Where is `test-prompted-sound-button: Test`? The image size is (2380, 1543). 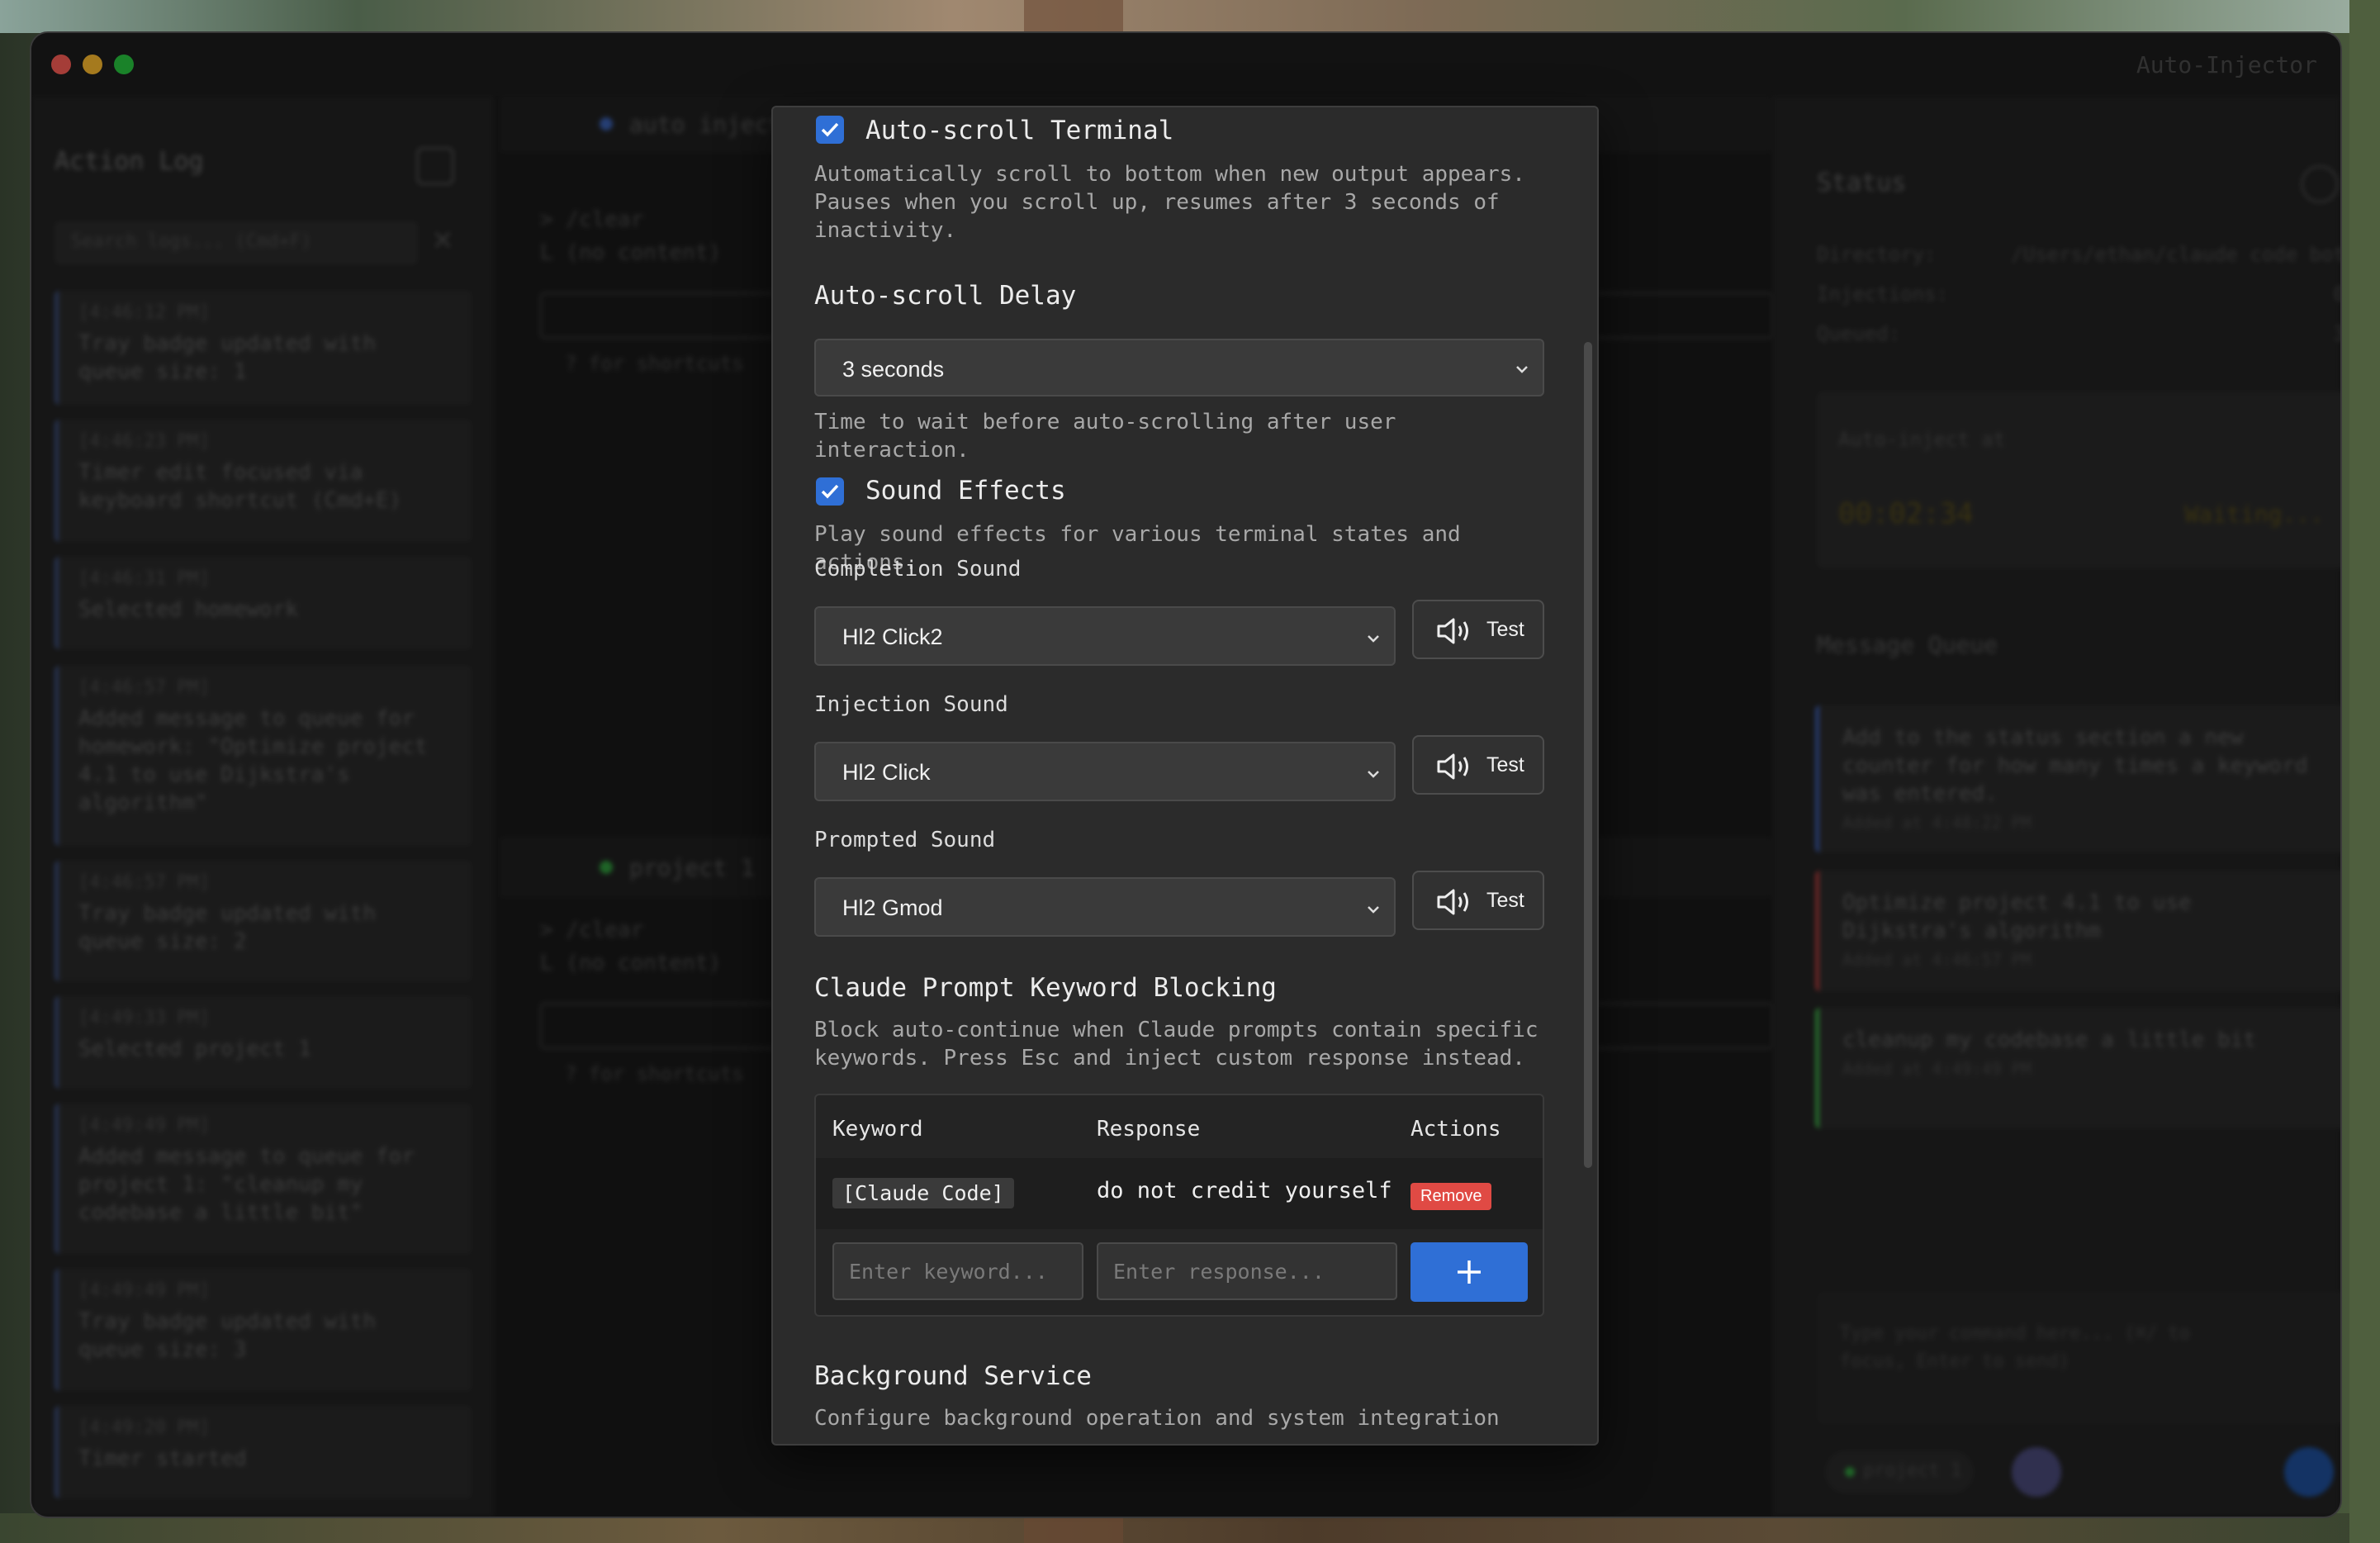 test-prompted-sound-button: Test is located at coordinates (1478, 900).